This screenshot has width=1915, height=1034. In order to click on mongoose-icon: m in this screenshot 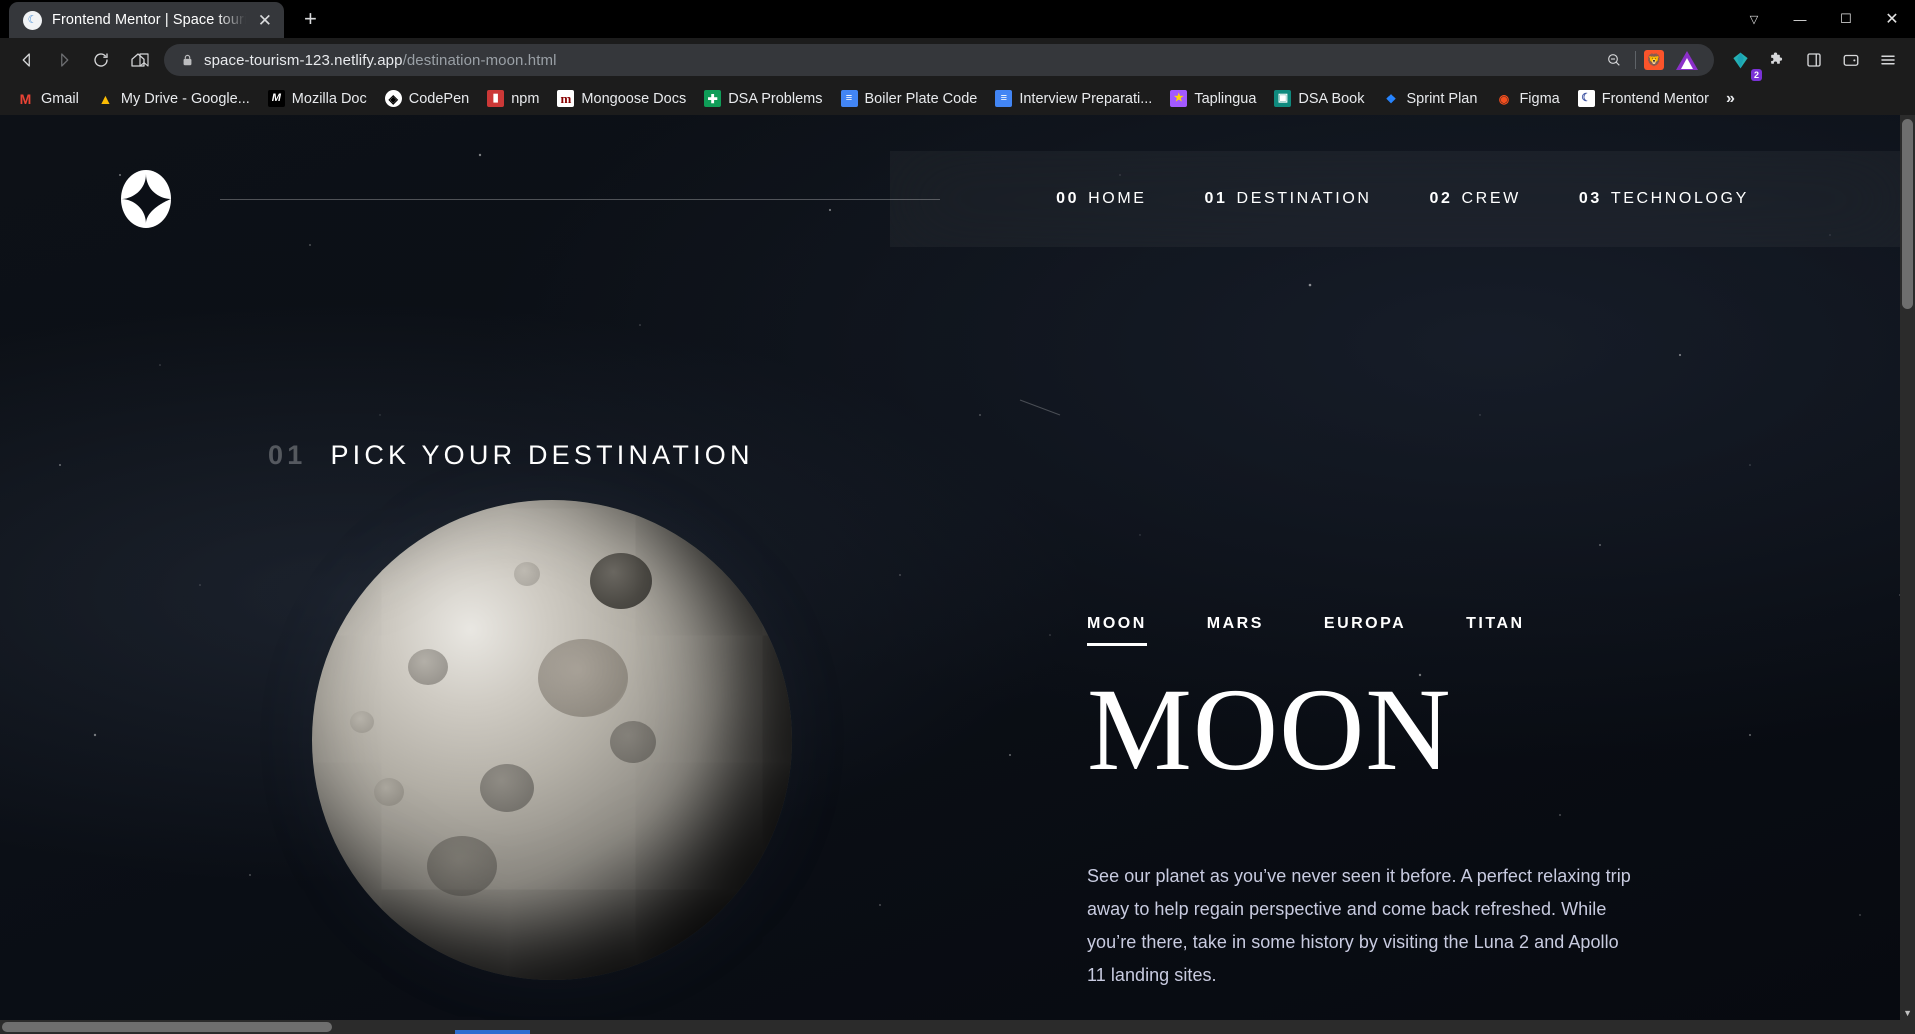, I will do `click(566, 98)`.